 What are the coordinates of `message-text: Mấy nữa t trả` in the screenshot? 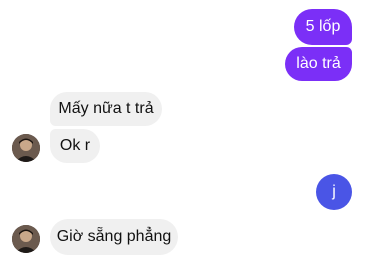 It's located at (106, 108).